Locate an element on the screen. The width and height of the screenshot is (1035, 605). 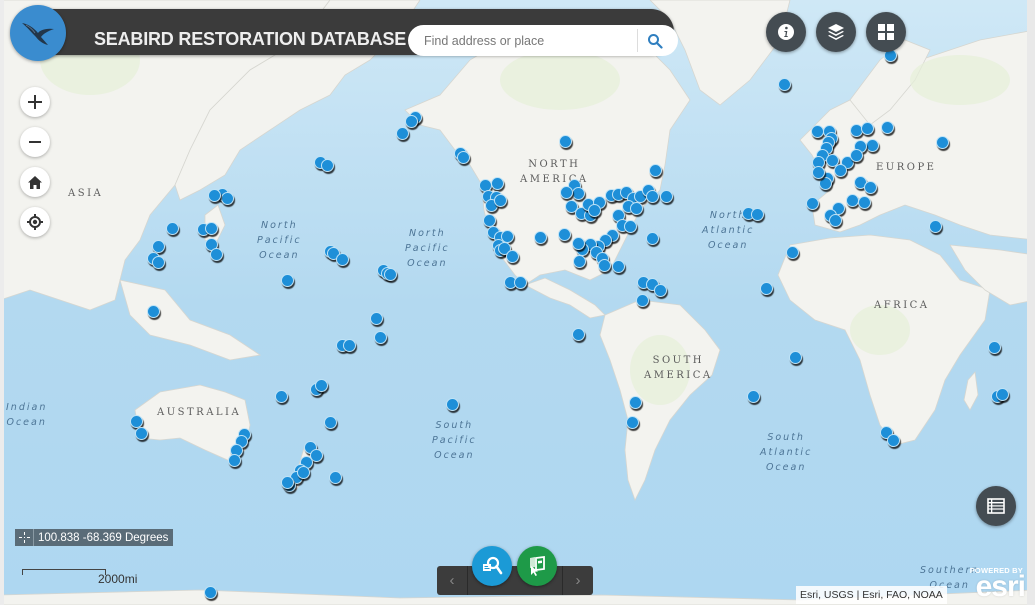
coordinates-text: 100.838 -68.369 Degrees is located at coordinates (103, 537).